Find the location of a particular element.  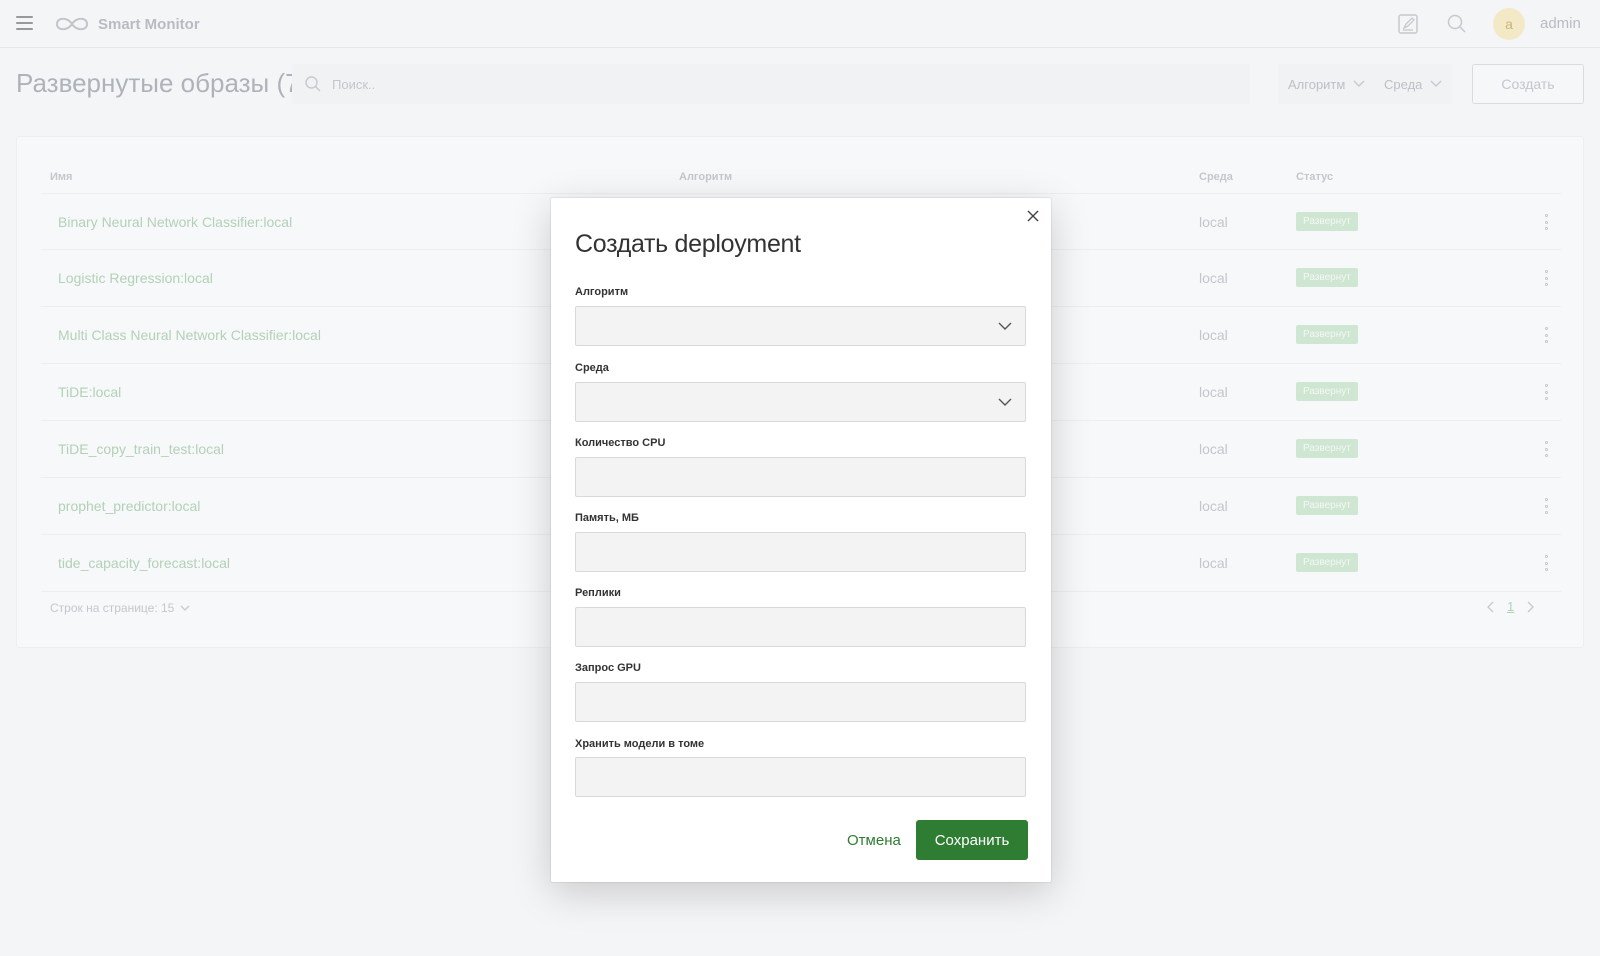

rows-per-page-select: Строк на странице: 15 is located at coordinates (120, 608).